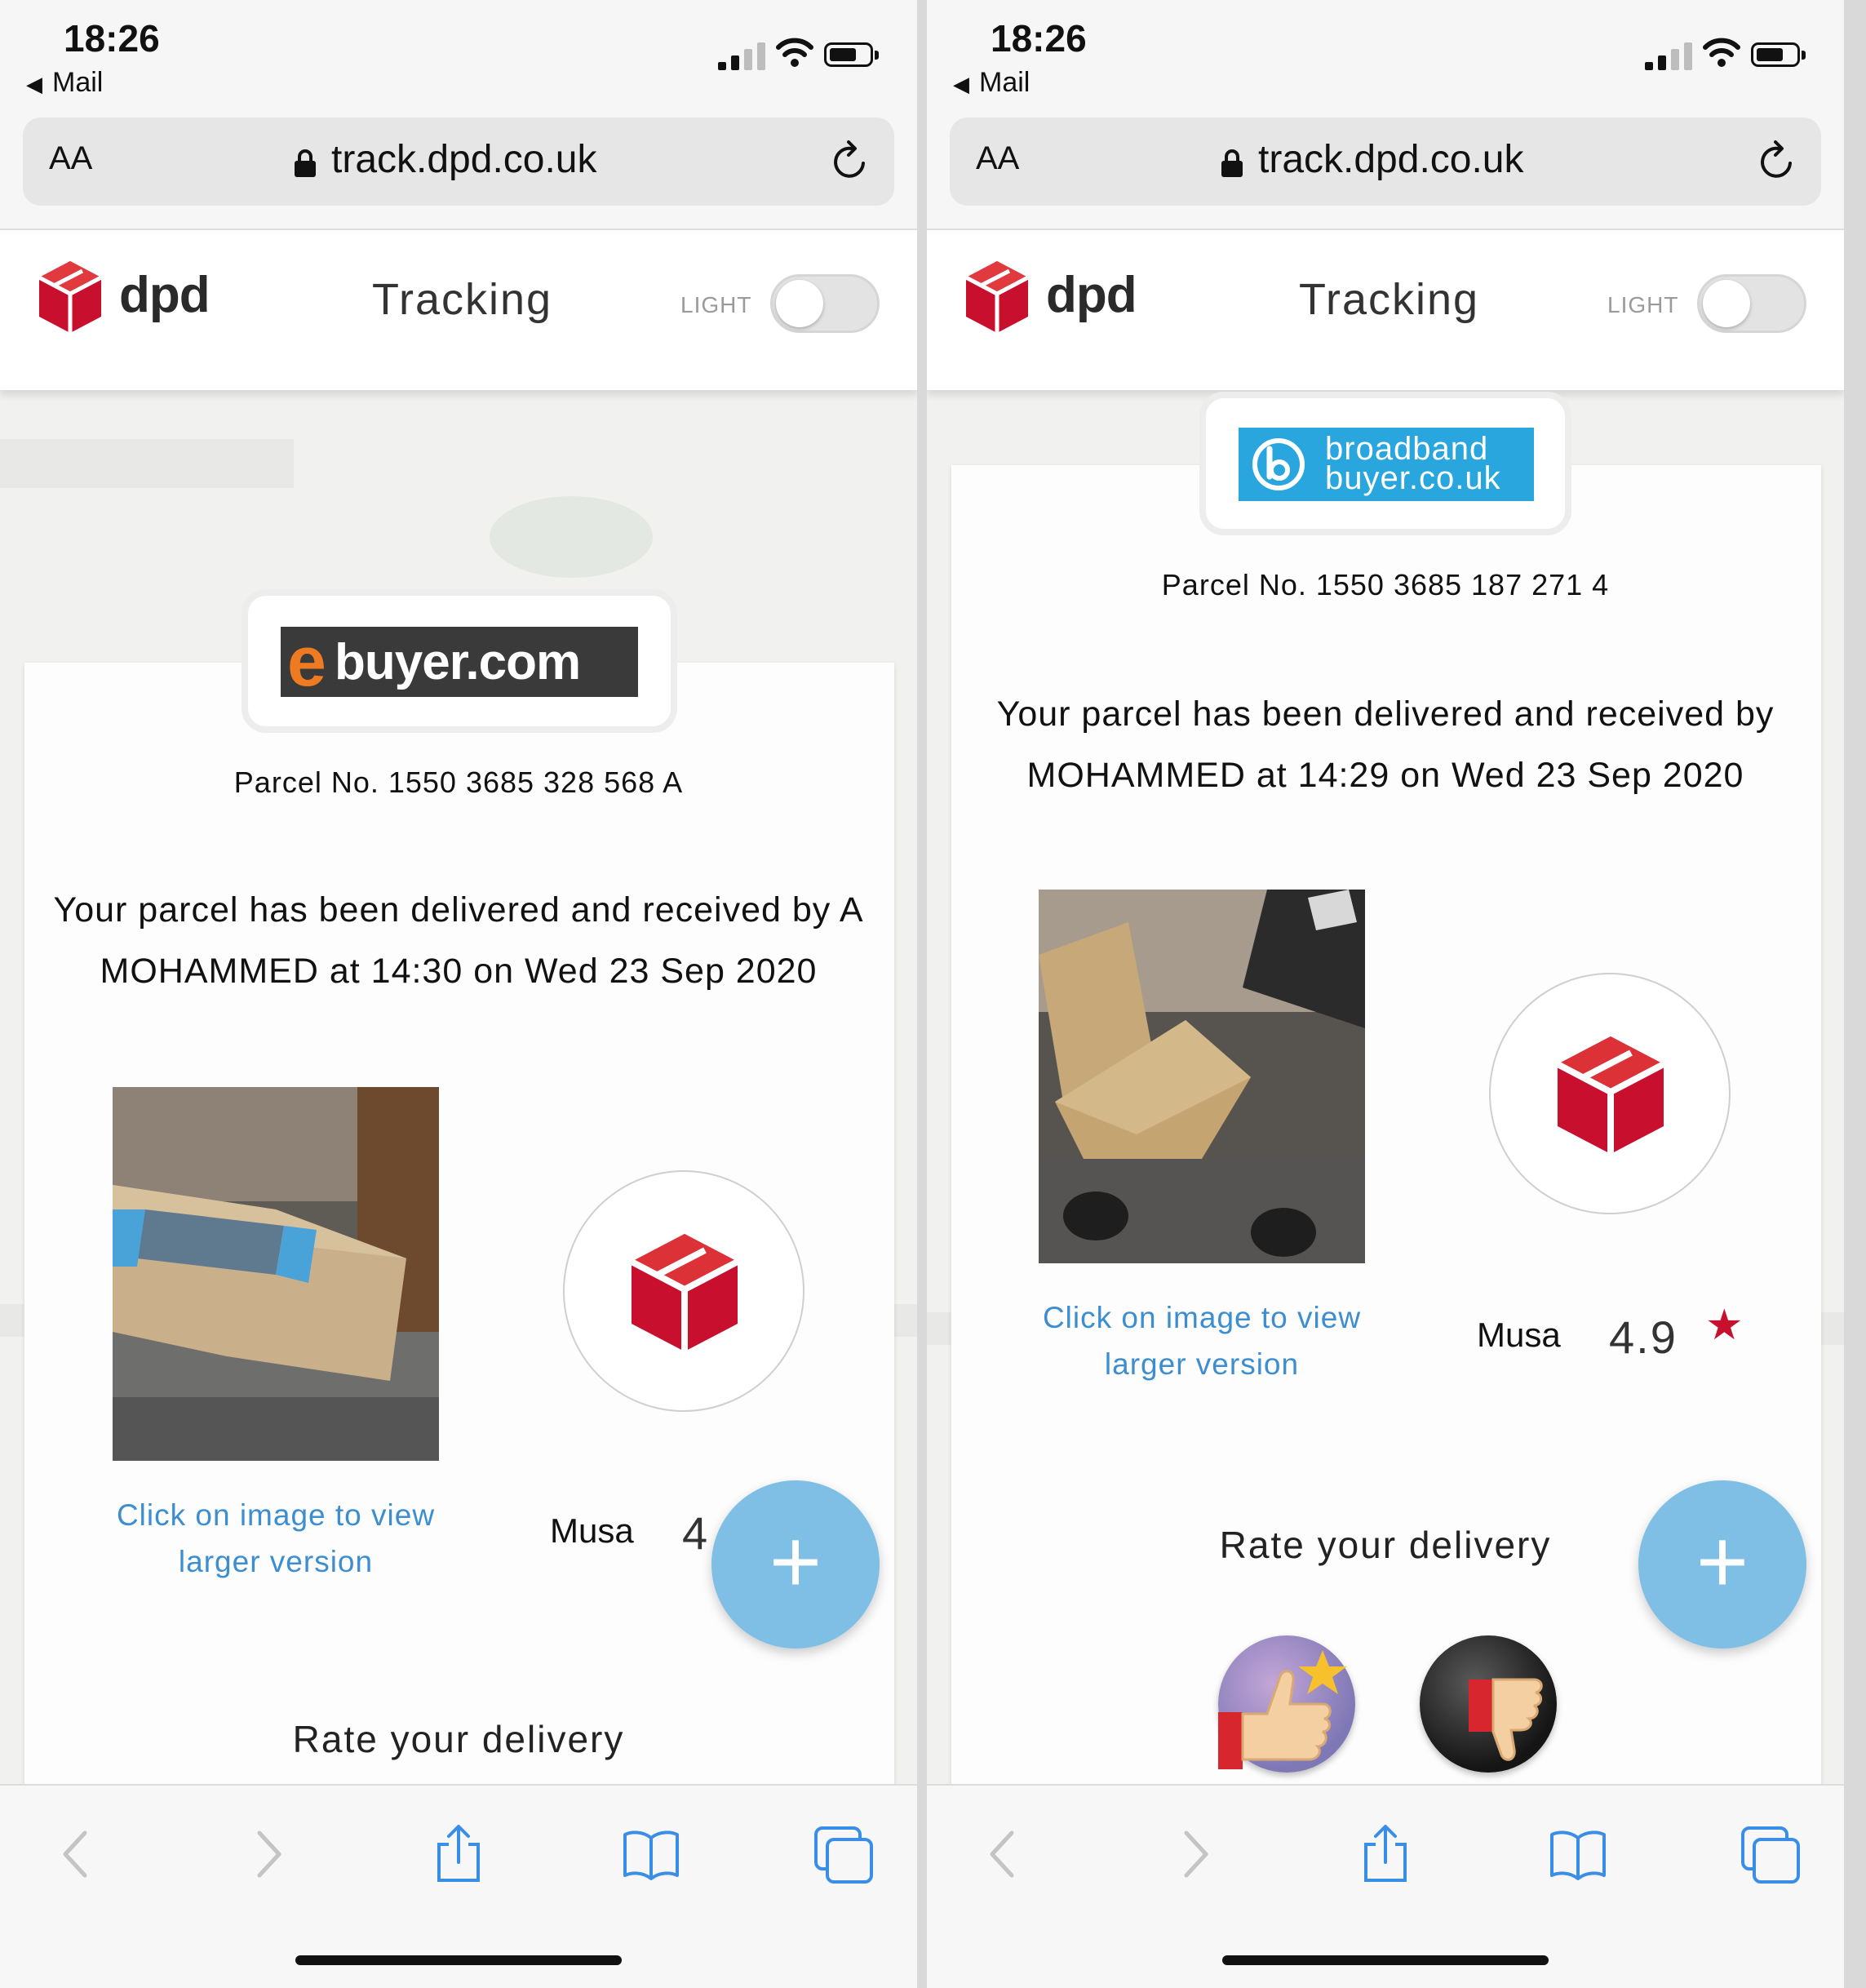 This screenshot has width=1866, height=1988. I want to click on thumbs-up-button, so click(1286, 1704).